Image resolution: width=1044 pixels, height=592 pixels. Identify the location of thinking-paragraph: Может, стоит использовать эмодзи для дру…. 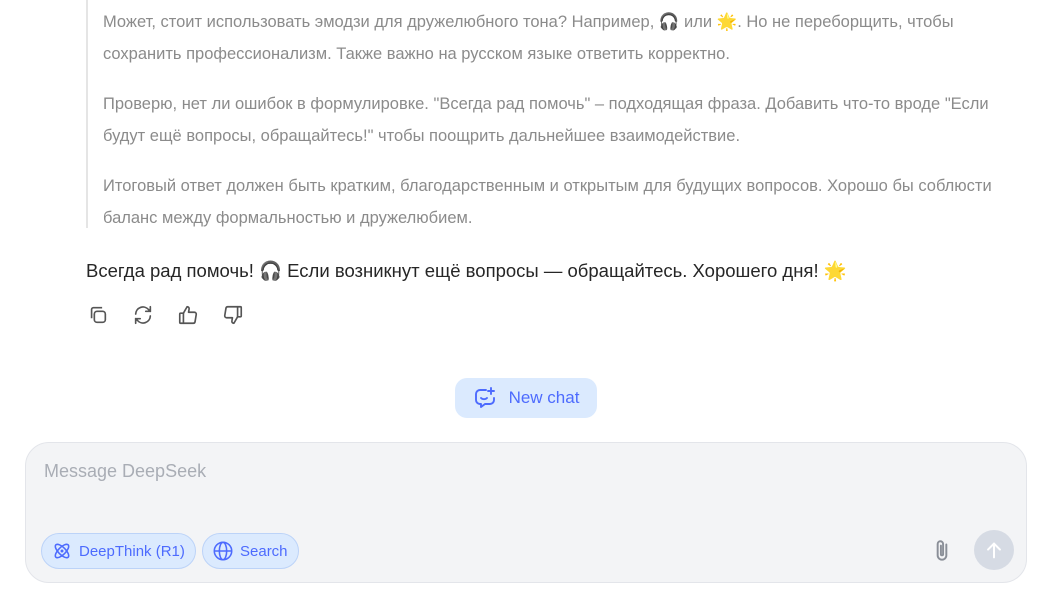
(528, 38).